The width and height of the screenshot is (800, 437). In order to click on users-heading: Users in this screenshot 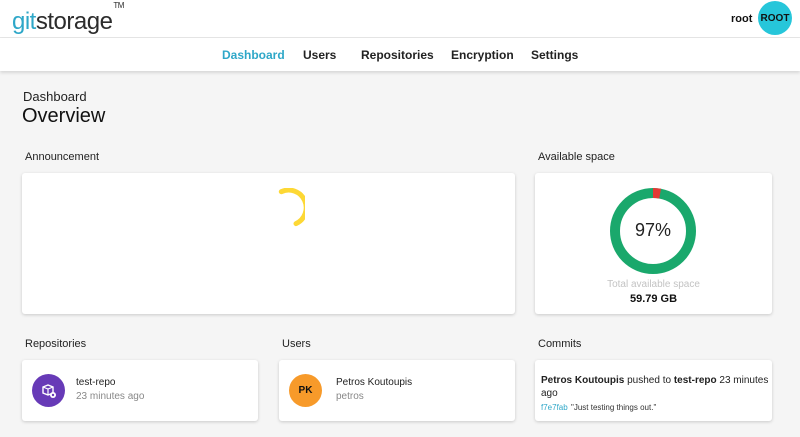, I will do `click(296, 344)`.